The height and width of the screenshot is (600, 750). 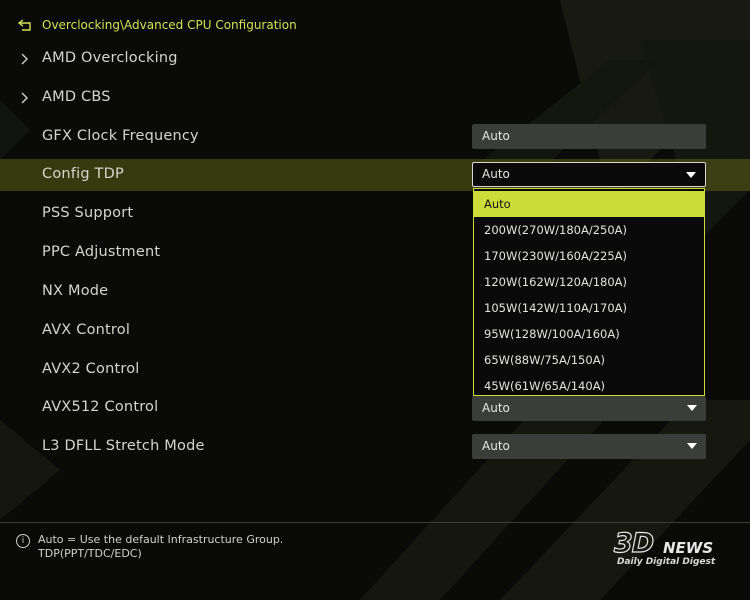 What do you see at coordinates (75, 291) in the screenshot?
I see `setting-label: NX Mode` at bounding box center [75, 291].